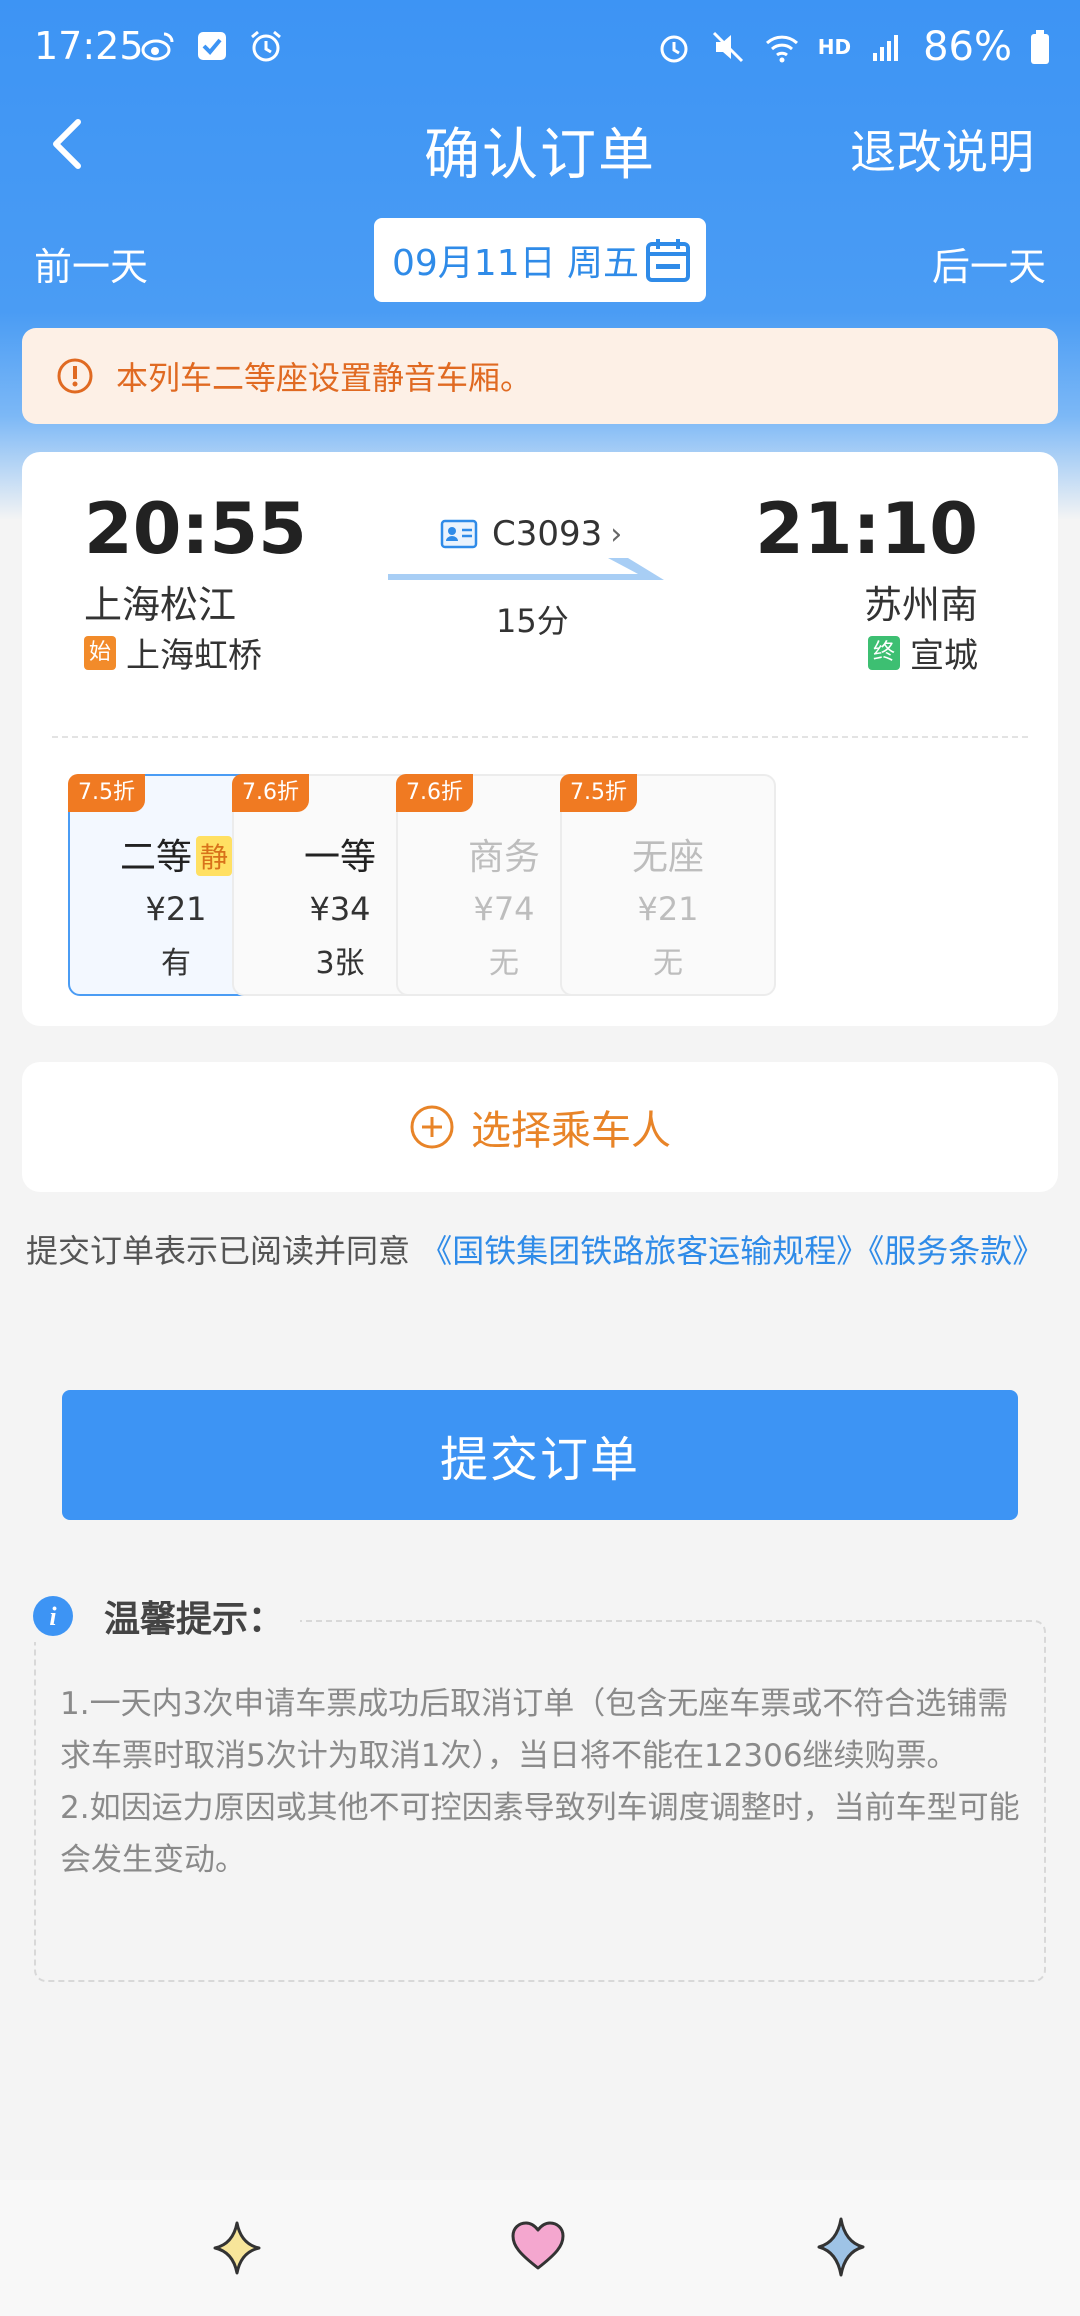  What do you see at coordinates (616, 534) in the screenshot?
I see `chevron-right-icon: ›` at bounding box center [616, 534].